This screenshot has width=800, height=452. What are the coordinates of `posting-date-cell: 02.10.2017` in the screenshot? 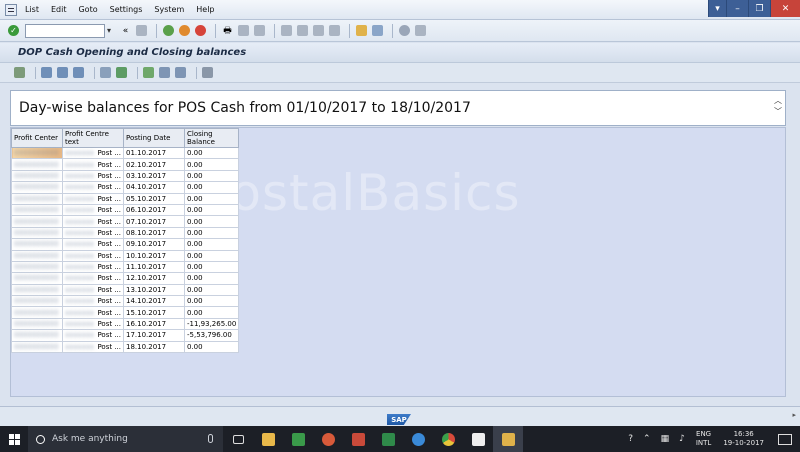 It's located at (154, 164).